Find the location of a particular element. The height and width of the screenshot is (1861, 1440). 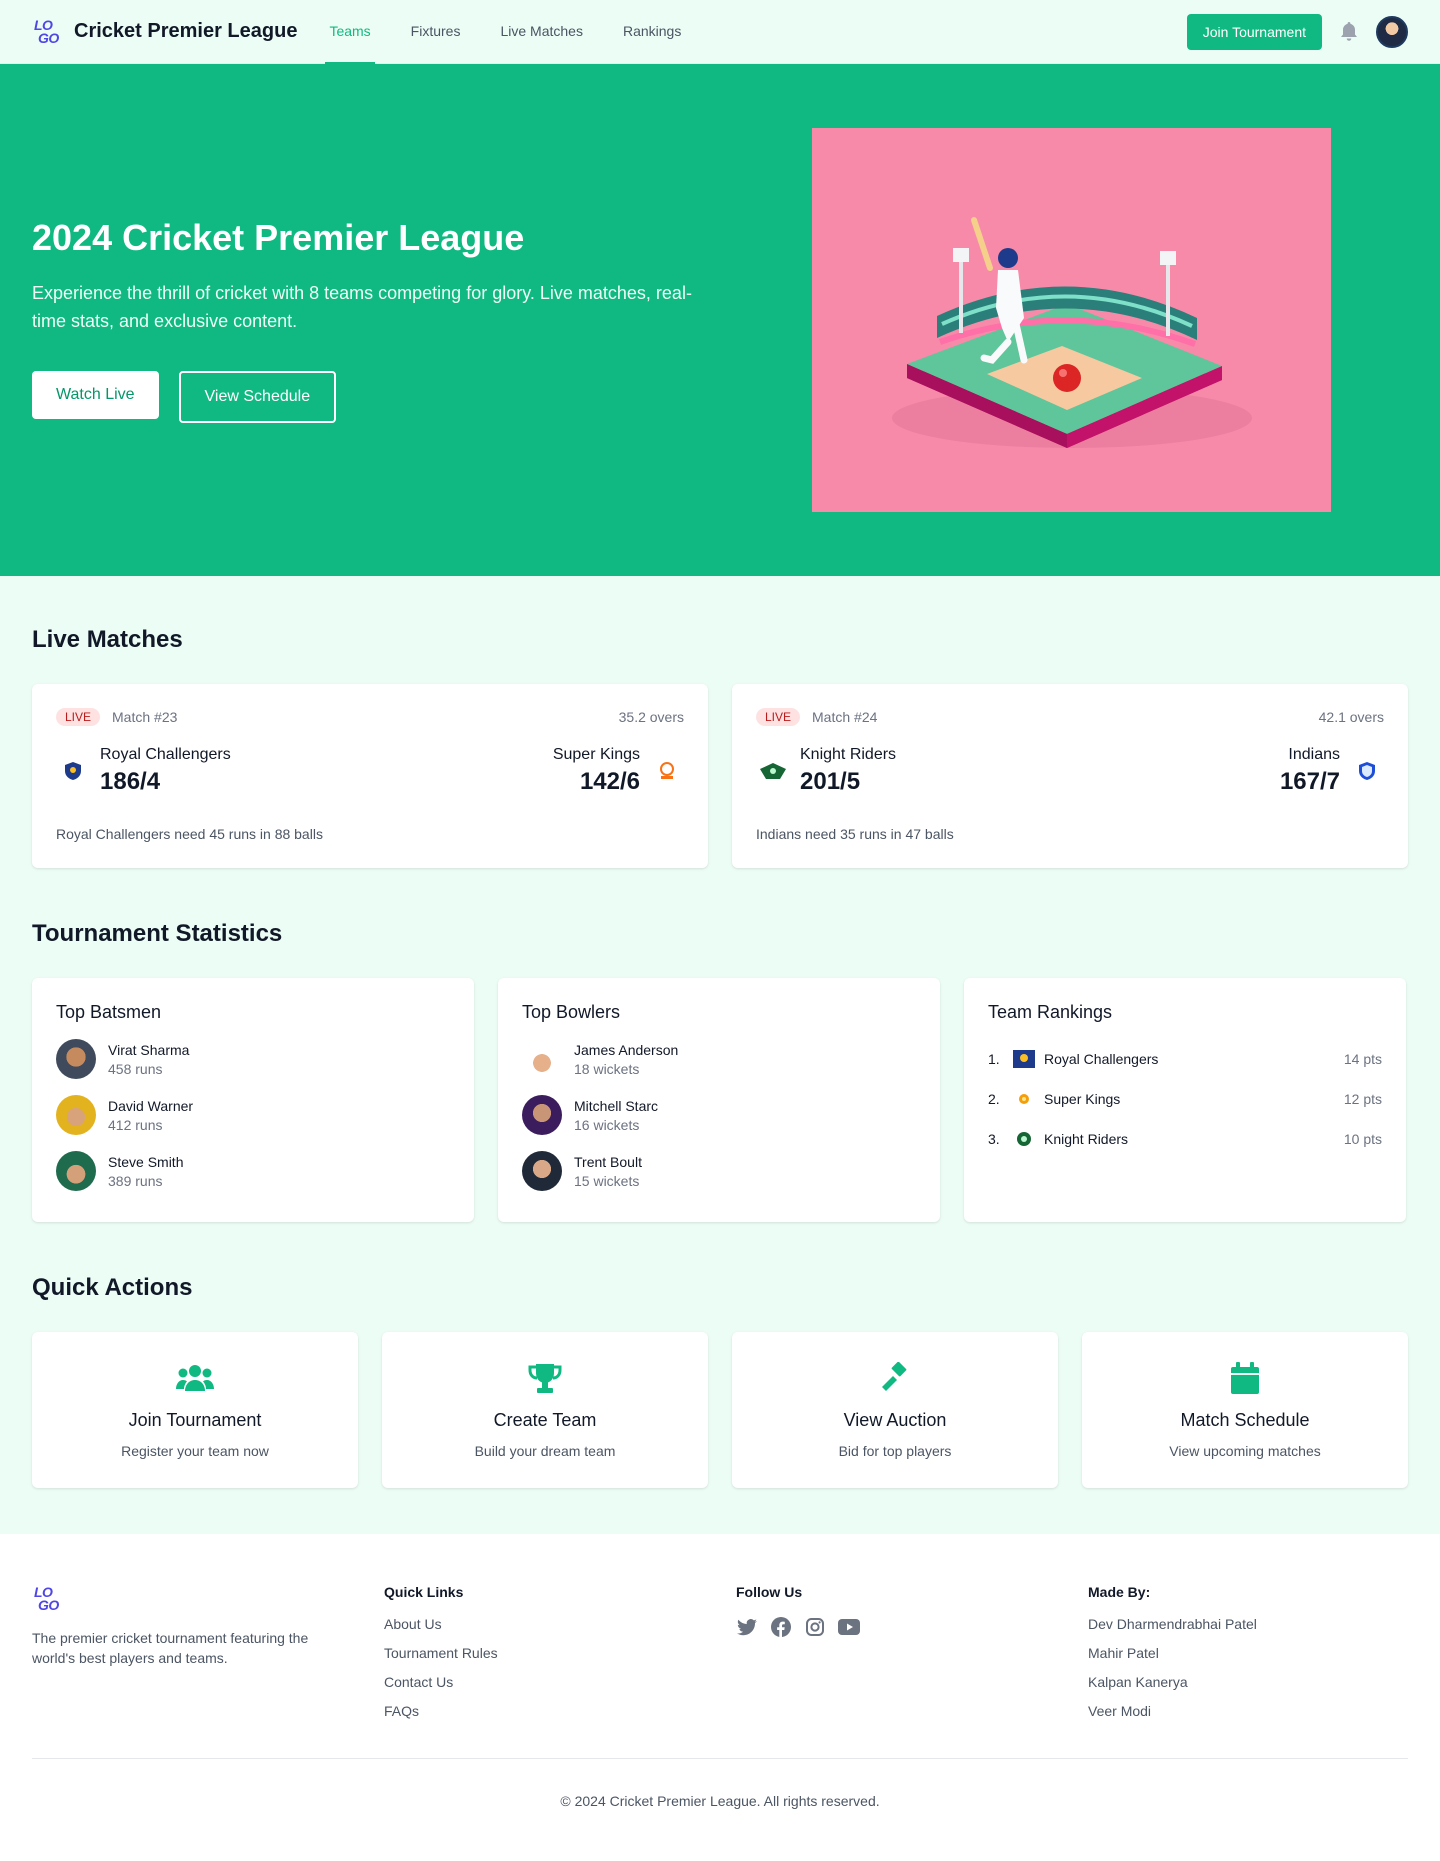

list-item: Steve Smith 389 runs is located at coordinates (253, 1171).